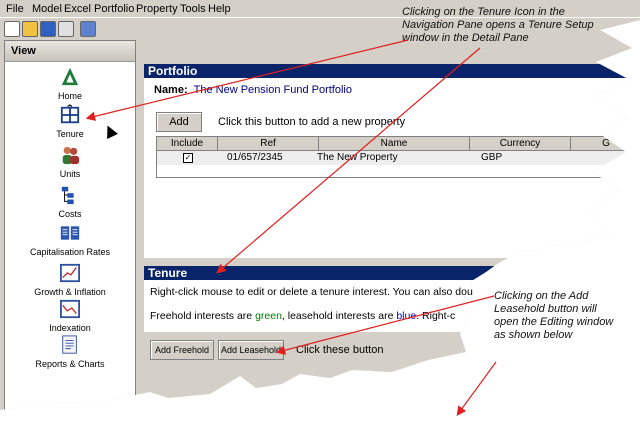 The width and height of the screenshot is (640, 422). Describe the element at coordinates (476, 388) in the screenshot. I see `arrow-below` at that location.